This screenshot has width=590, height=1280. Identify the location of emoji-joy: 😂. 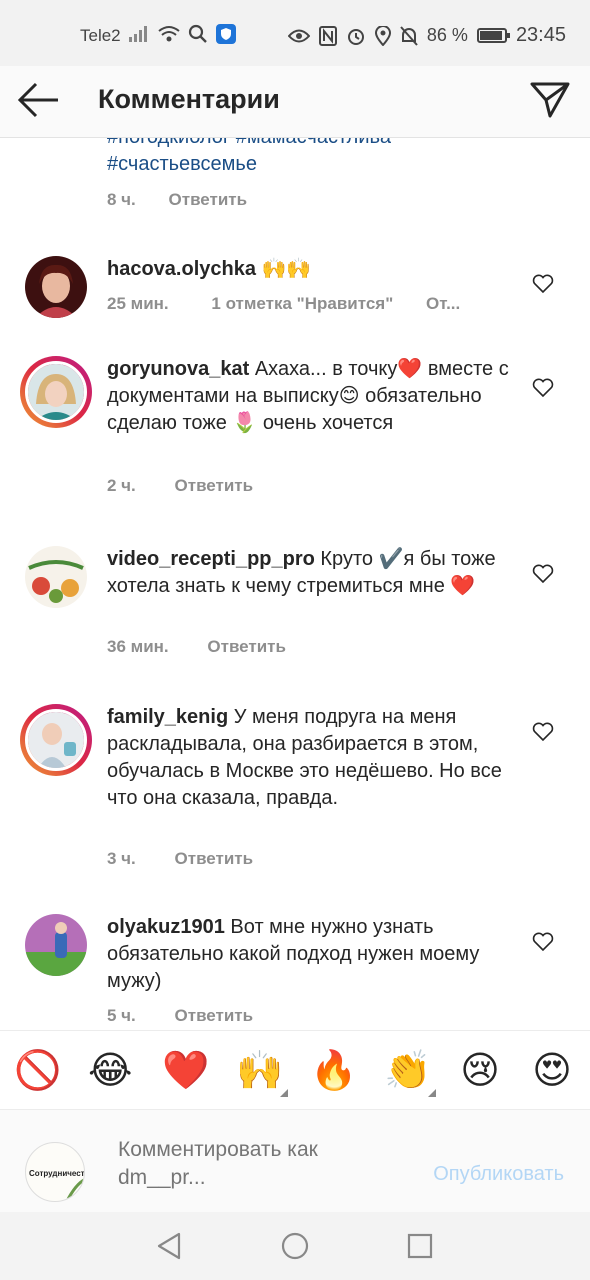
(110, 1071).